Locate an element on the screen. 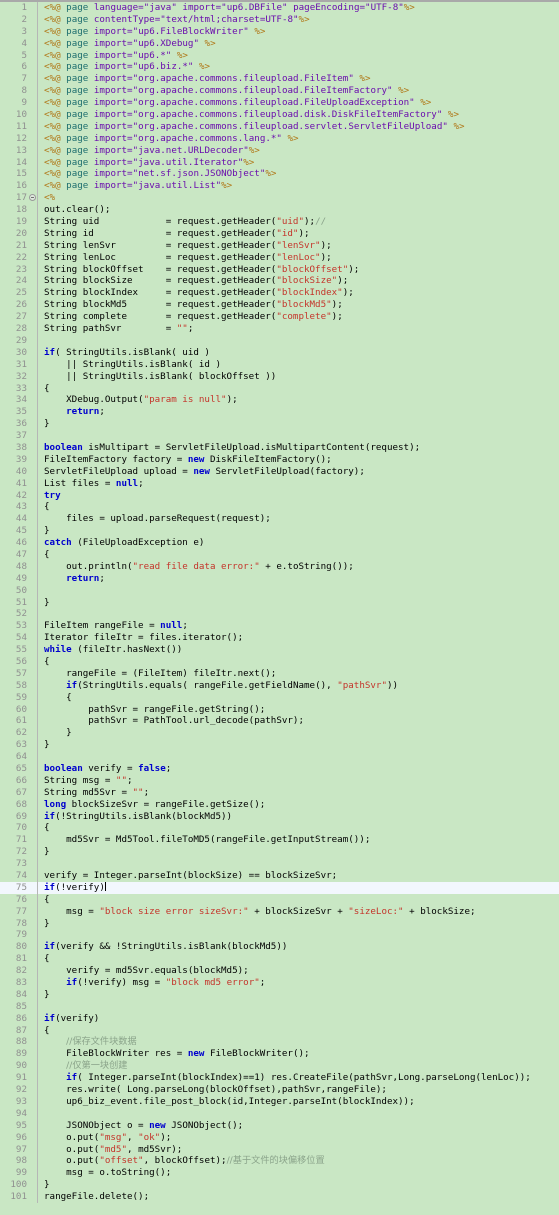  code-line: 60 pathSvr = rangeFile.getString(); is located at coordinates (279, 709).